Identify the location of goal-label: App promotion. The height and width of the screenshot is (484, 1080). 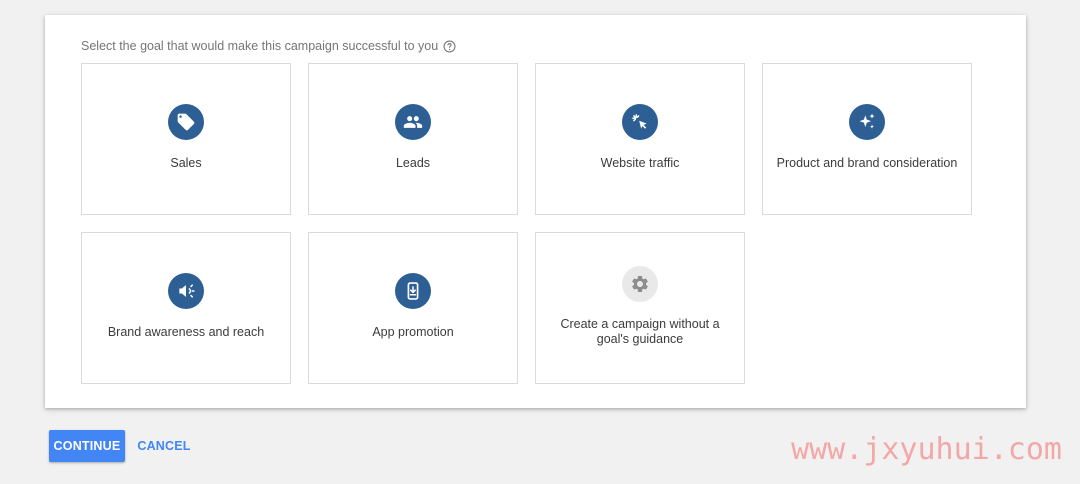
(413, 332).